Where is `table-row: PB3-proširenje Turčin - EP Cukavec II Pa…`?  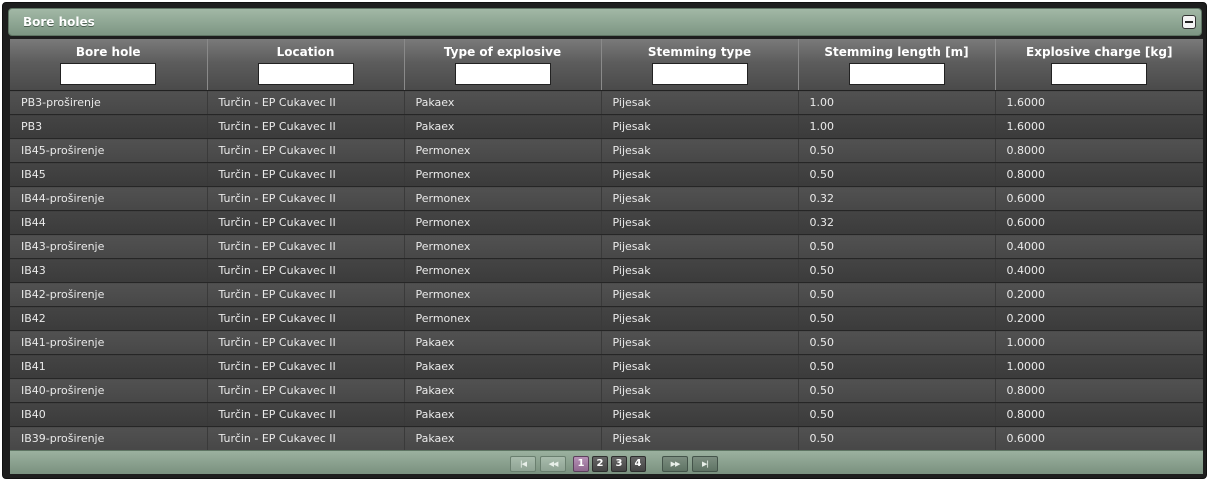
table-row: PB3-proširenje Turčin - EP Cukavec II Pa… is located at coordinates (606, 102).